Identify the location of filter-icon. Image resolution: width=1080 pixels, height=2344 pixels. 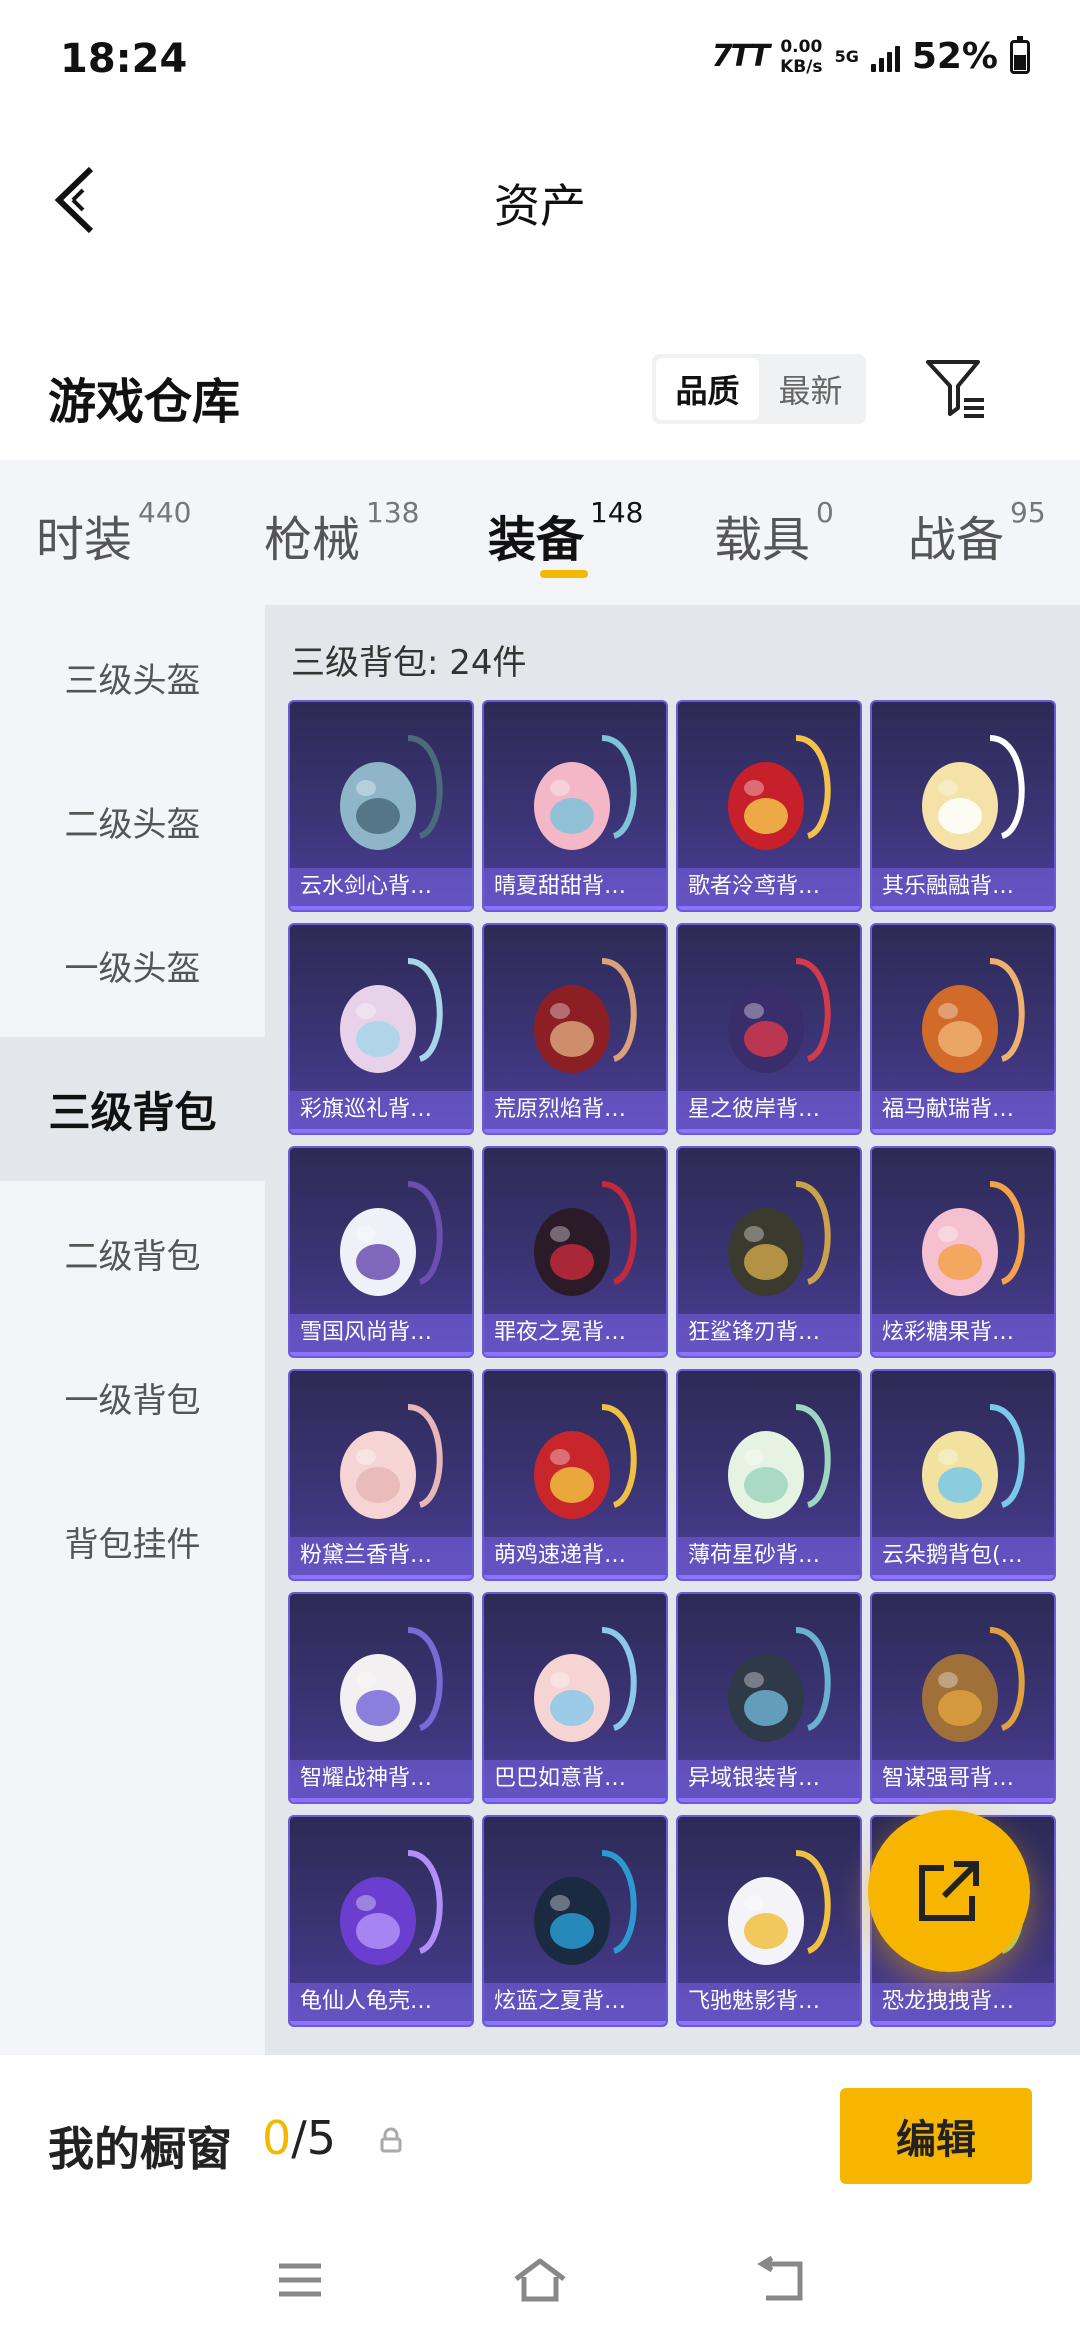
(955, 389).